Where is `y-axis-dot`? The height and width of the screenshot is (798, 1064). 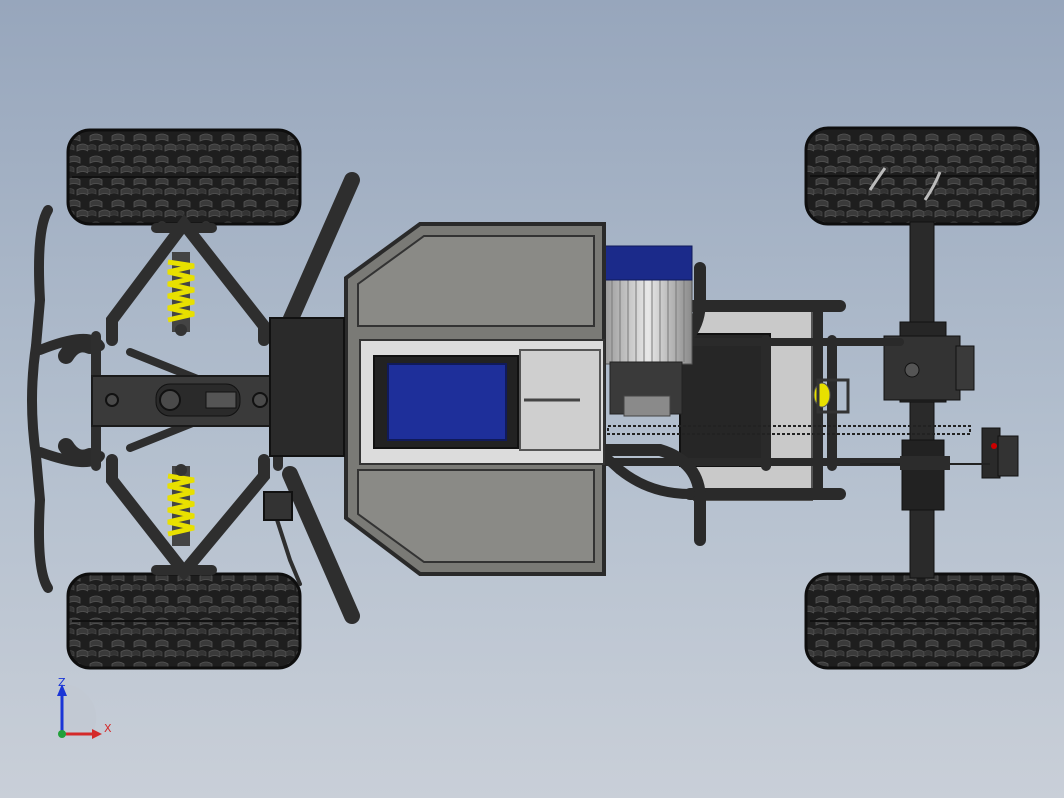
y-axis-dot is located at coordinates (62, 734).